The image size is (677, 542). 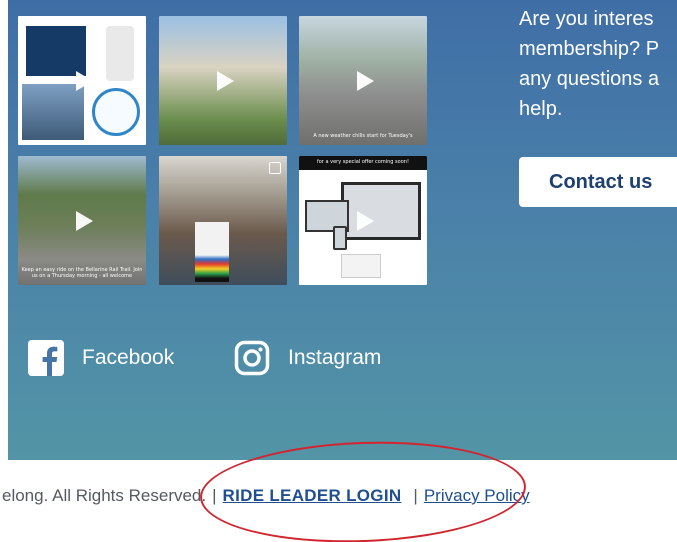 I want to click on instagram-link: Instagram, so click(x=307, y=358).